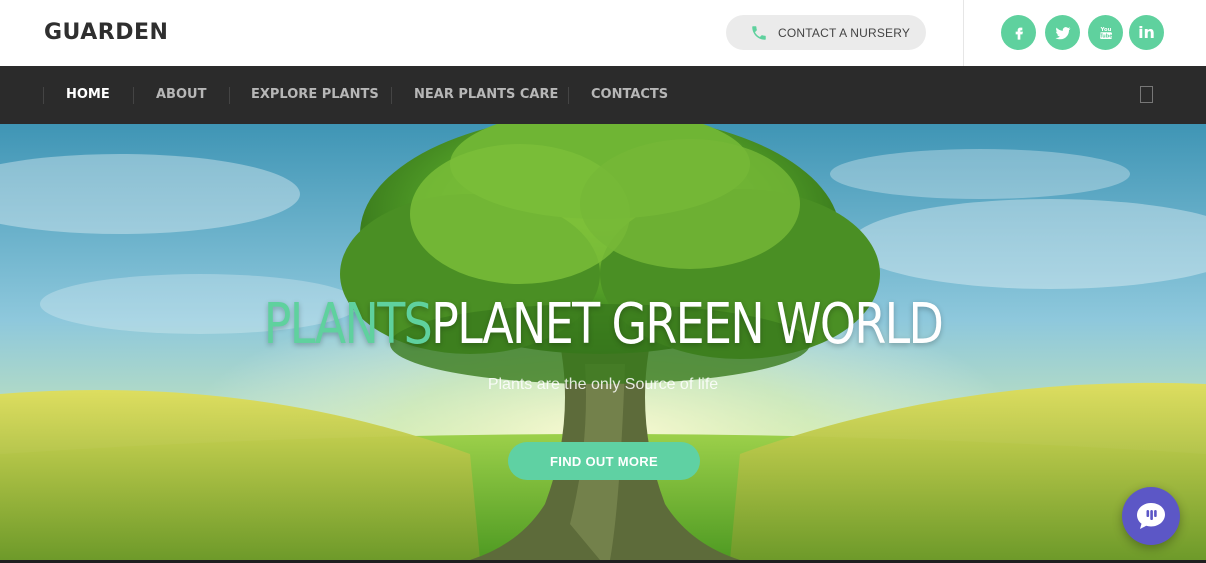 This screenshot has height=563, width=1206. I want to click on hero-subtitle: Plants are the only Source of life, so click(603, 384).